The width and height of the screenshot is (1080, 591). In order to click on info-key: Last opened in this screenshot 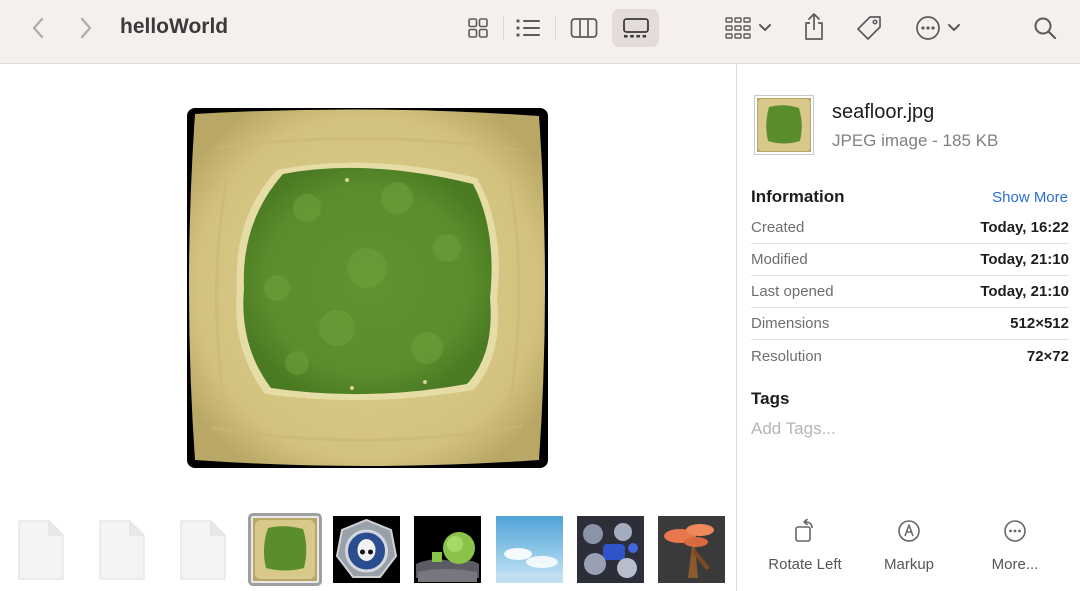, I will do `click(792, 291)`.